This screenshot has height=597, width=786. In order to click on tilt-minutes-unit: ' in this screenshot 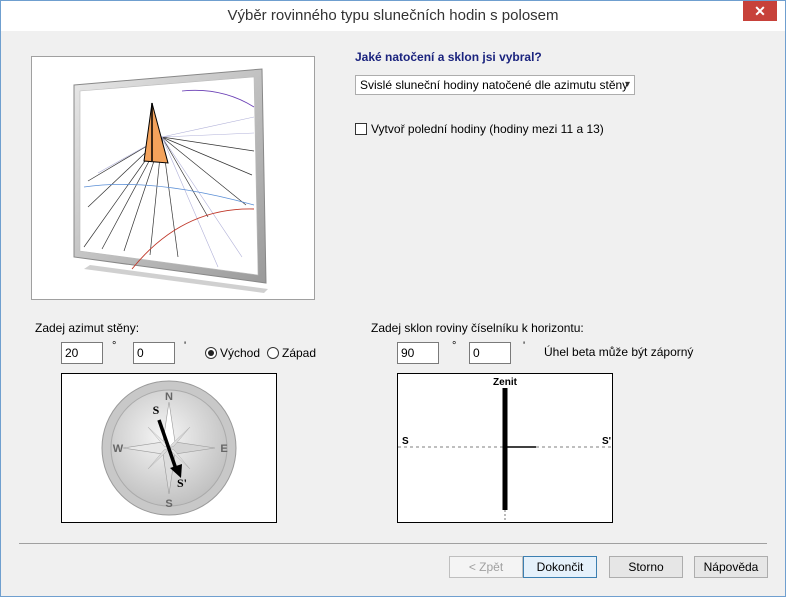, I will do `click(524, 346)`.